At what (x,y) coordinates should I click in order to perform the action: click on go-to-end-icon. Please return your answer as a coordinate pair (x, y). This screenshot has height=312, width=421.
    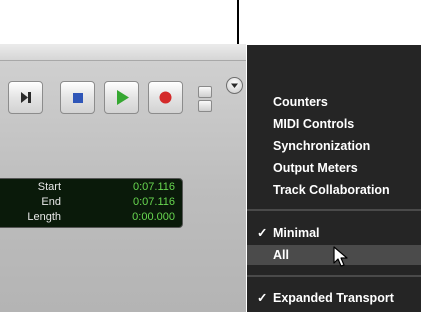
    Looking at the image, I should click on (26, 97).